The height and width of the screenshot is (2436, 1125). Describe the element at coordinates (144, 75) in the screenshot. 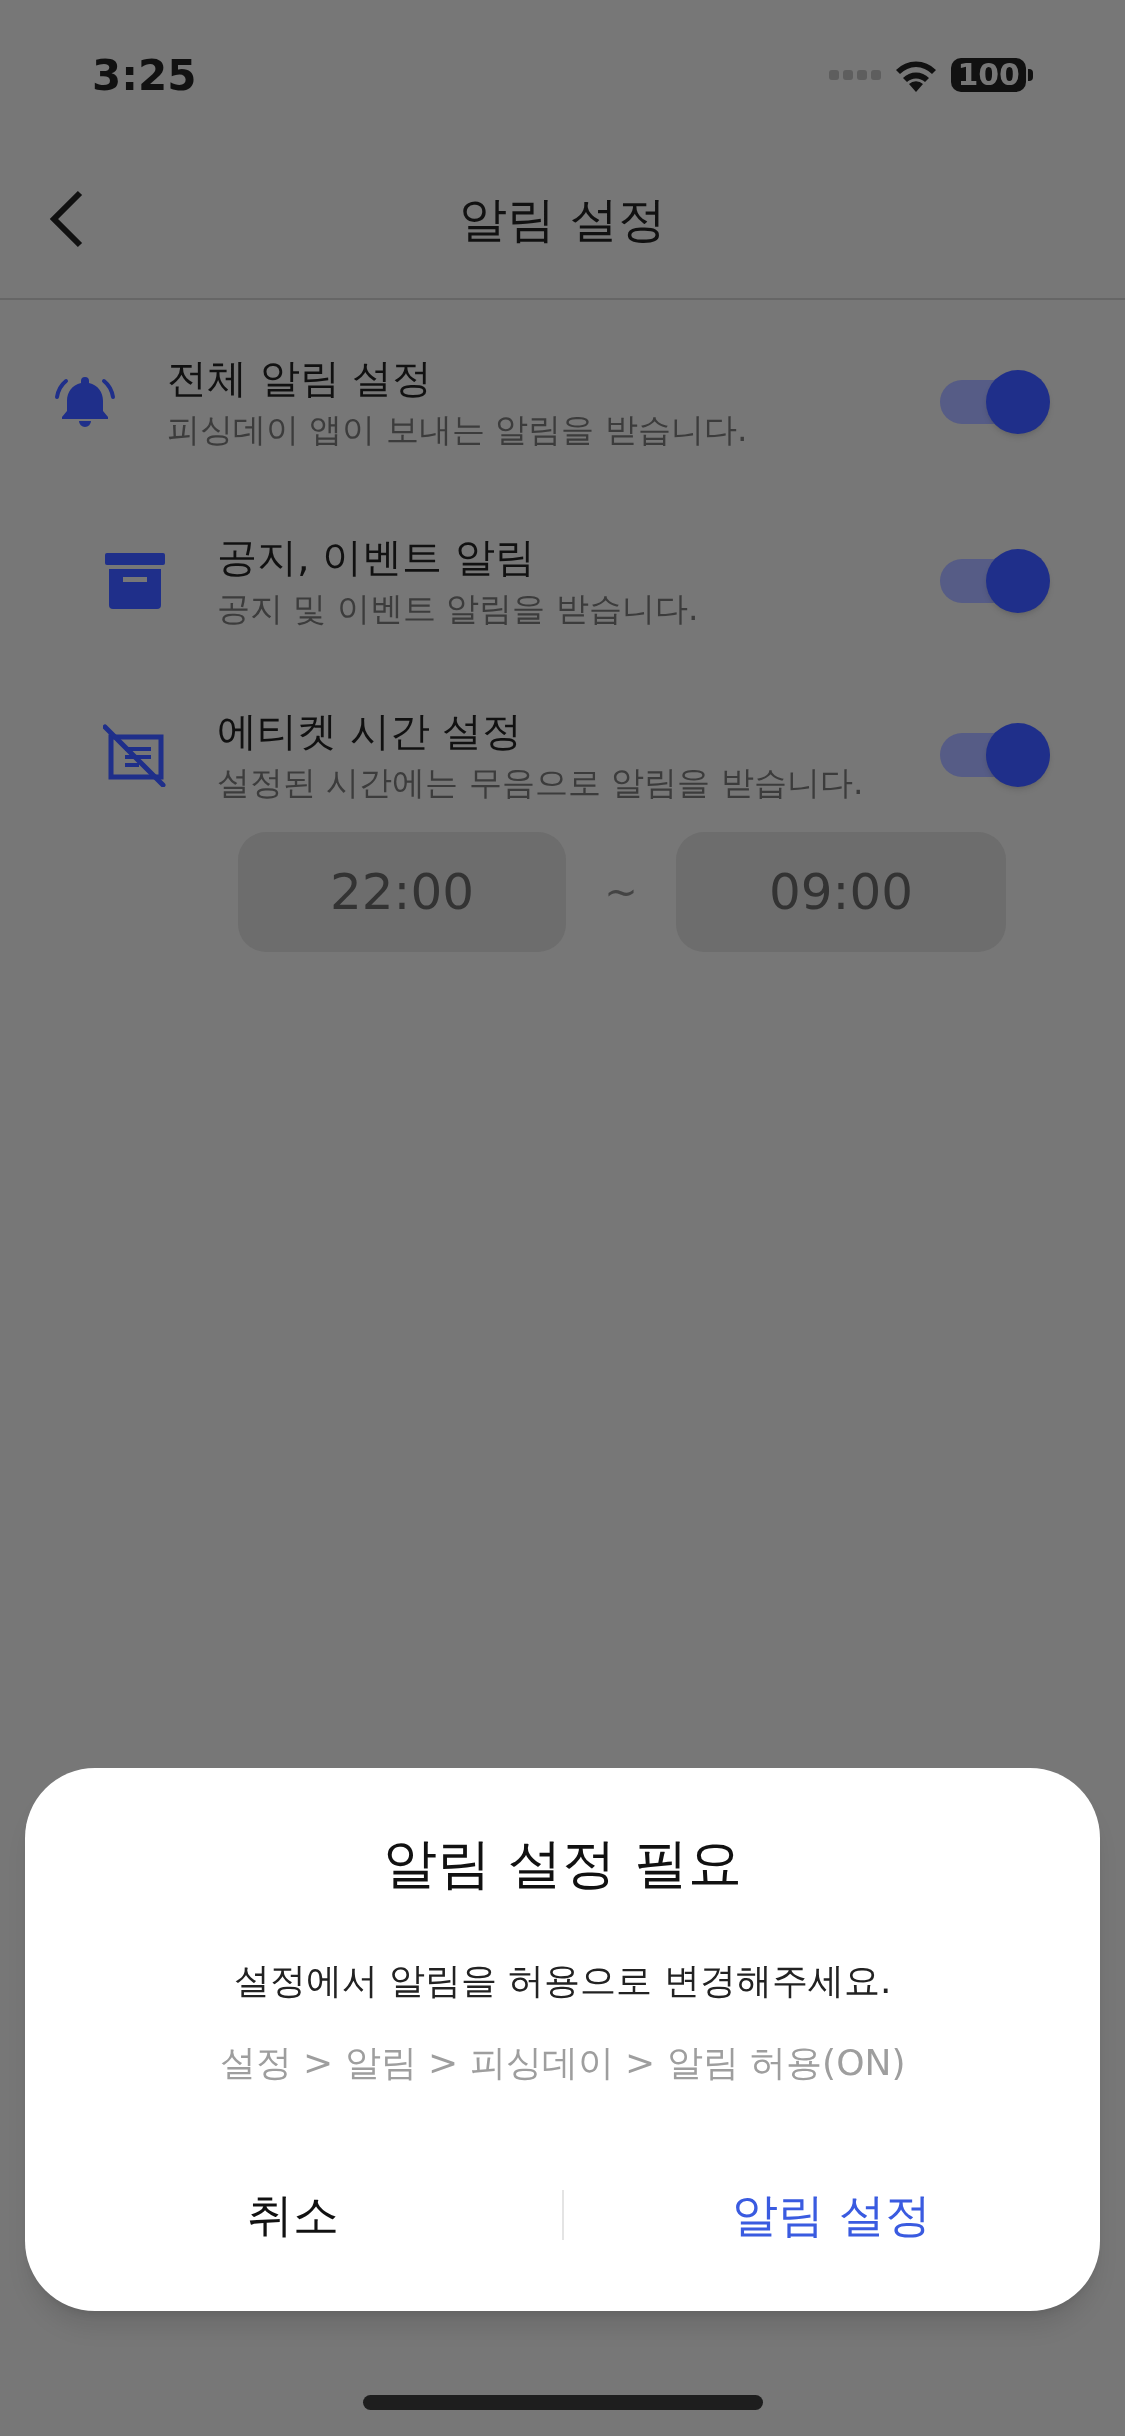

I see `status-time: 3:25` at that location.